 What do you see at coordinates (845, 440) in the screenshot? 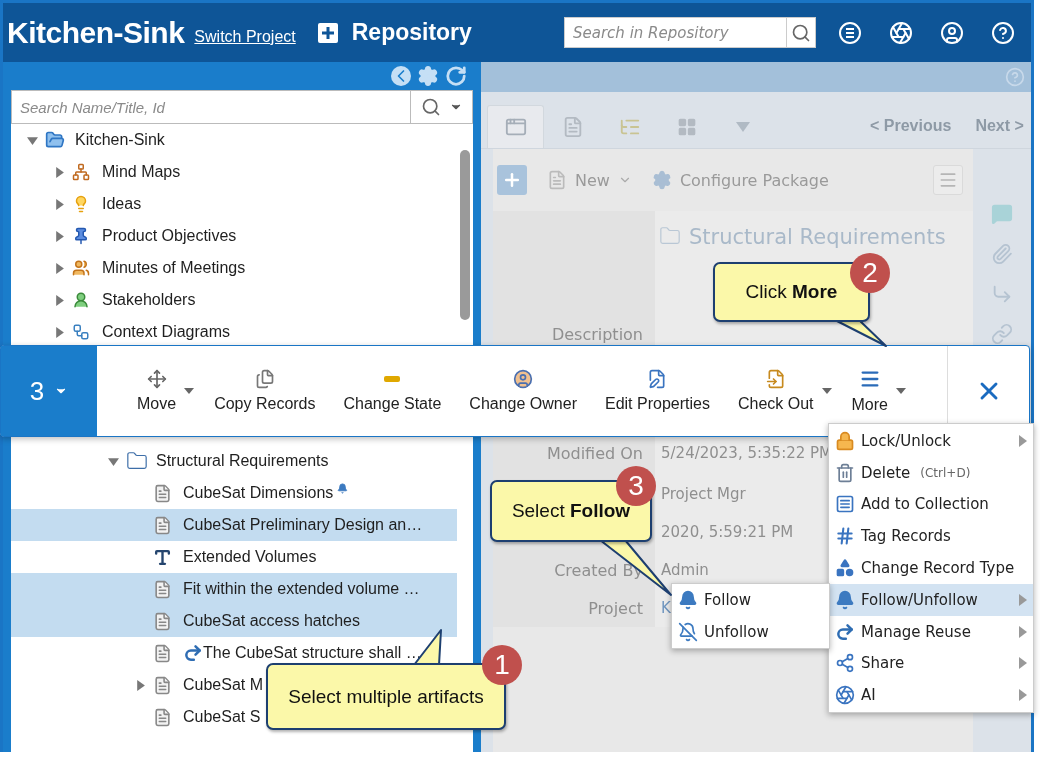
I see `lock-icon` at bounding box center [845, 440].